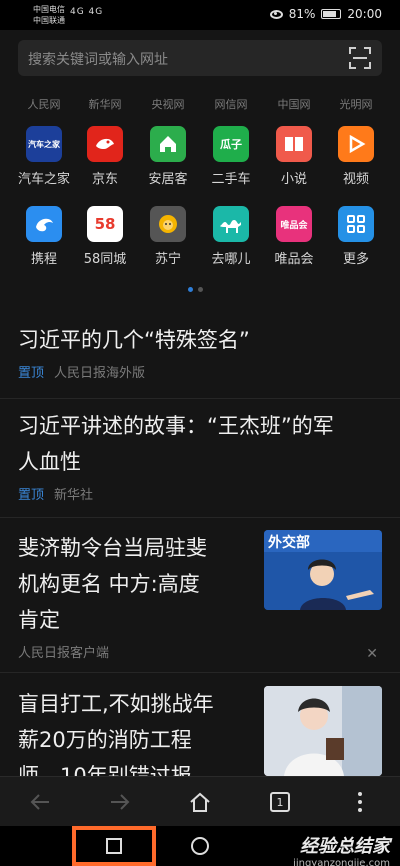 The width and height of the screenshot is (400, 866). I want to click on app-more: 更多, so click(356, 236).